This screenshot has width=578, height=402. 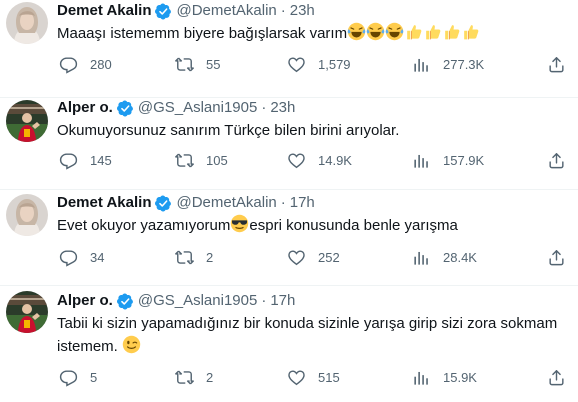 I want to click on retweet-count: 55, so click(x=213, y=64).